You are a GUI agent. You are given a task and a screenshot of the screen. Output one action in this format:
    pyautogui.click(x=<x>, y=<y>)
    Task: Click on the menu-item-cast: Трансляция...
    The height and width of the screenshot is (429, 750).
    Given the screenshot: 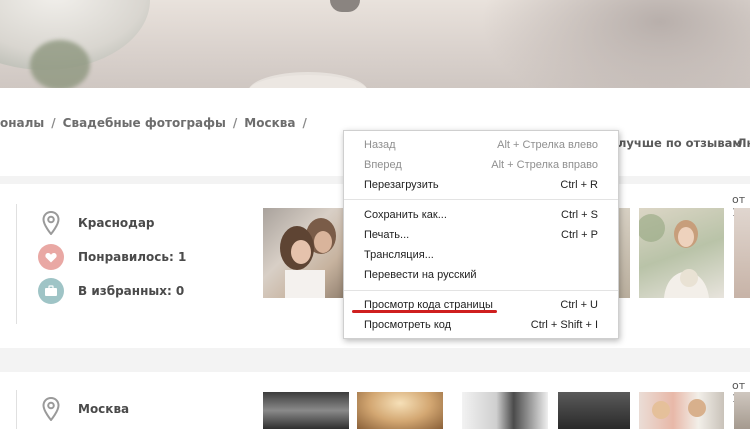 What is the action you would take?
    pyautogui.click(x=481, y=255)
    